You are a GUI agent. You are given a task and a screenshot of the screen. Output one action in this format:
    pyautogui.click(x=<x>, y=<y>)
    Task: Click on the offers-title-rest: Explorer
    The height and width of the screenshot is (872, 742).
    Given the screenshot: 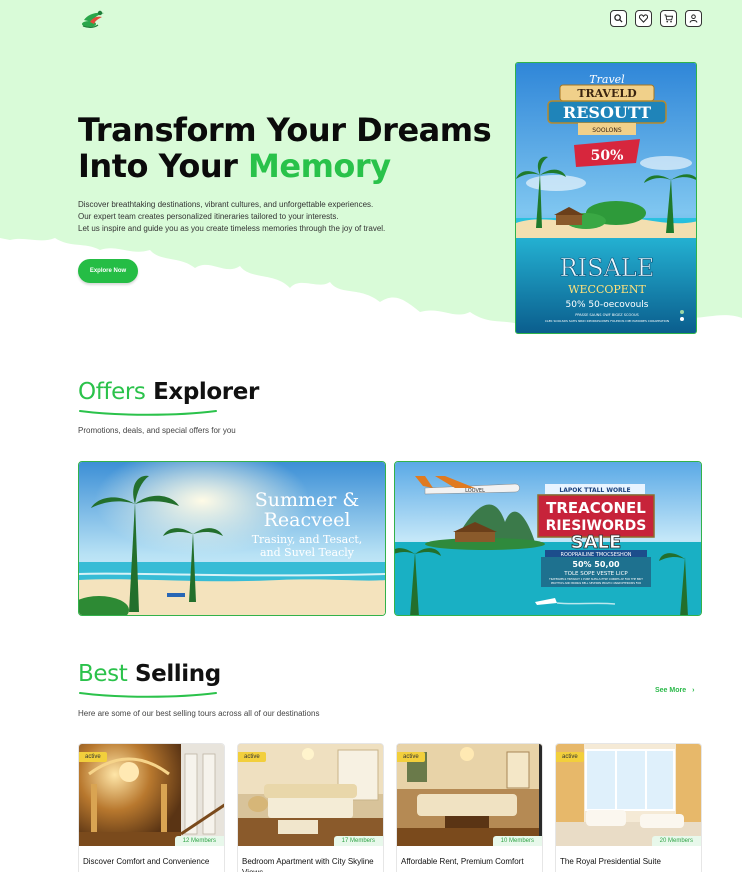 What is the action you would take?
    pyautogui.click(x=202, y=392)
    